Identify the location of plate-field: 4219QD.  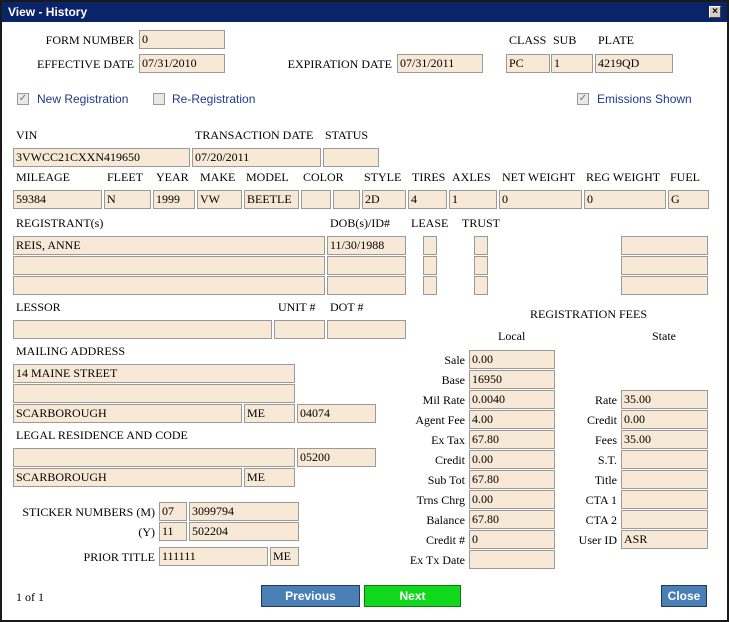
(634, 63).